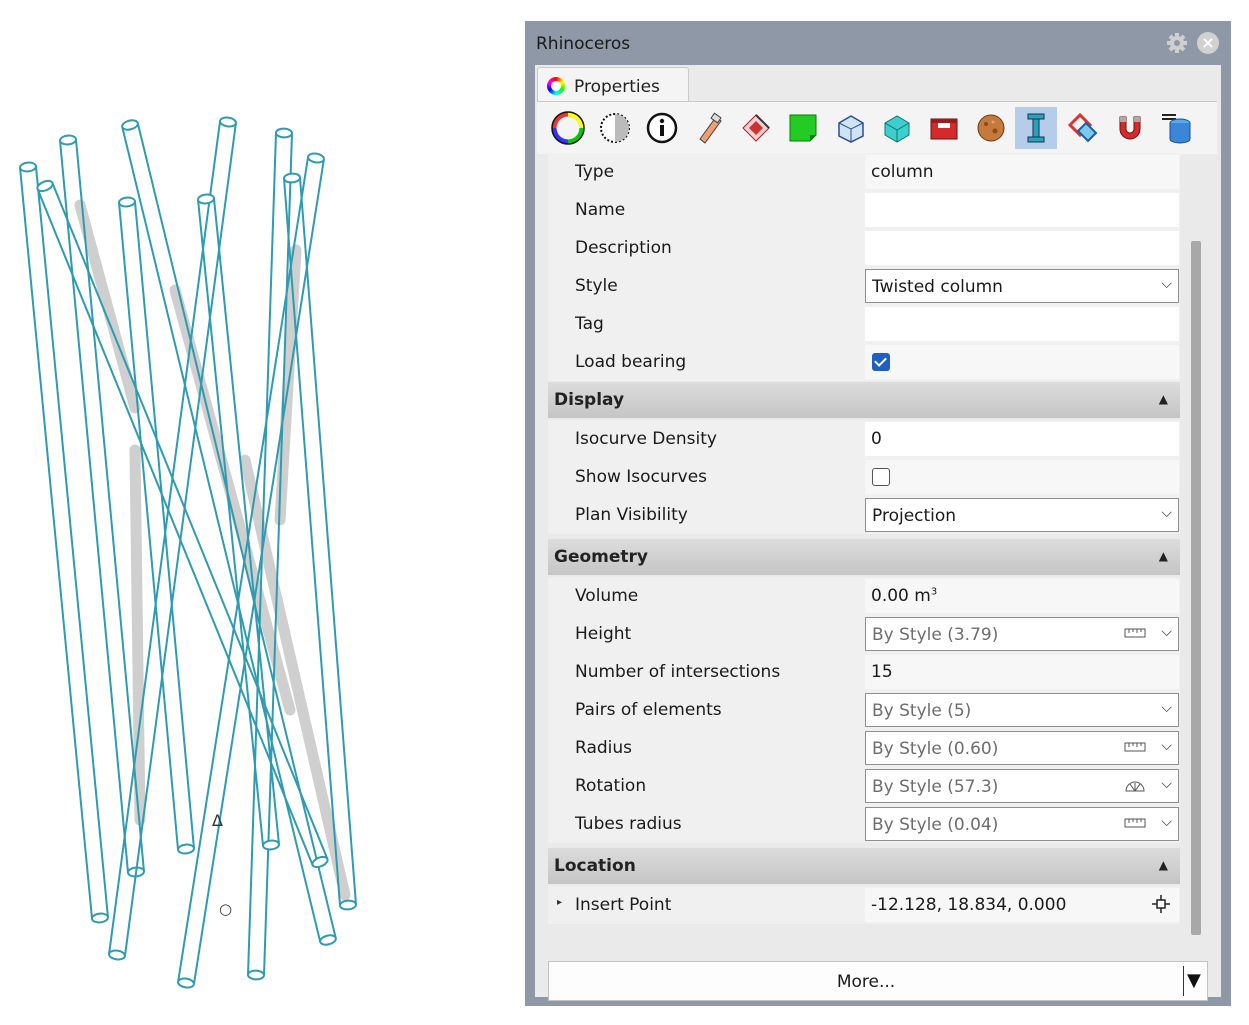 This screenshot has height=1025, width=1249. What do you see at coordinates (901, 596) in the screenshot?
I see `volume-text: 0.00 m` at bounding box center [901, 596].